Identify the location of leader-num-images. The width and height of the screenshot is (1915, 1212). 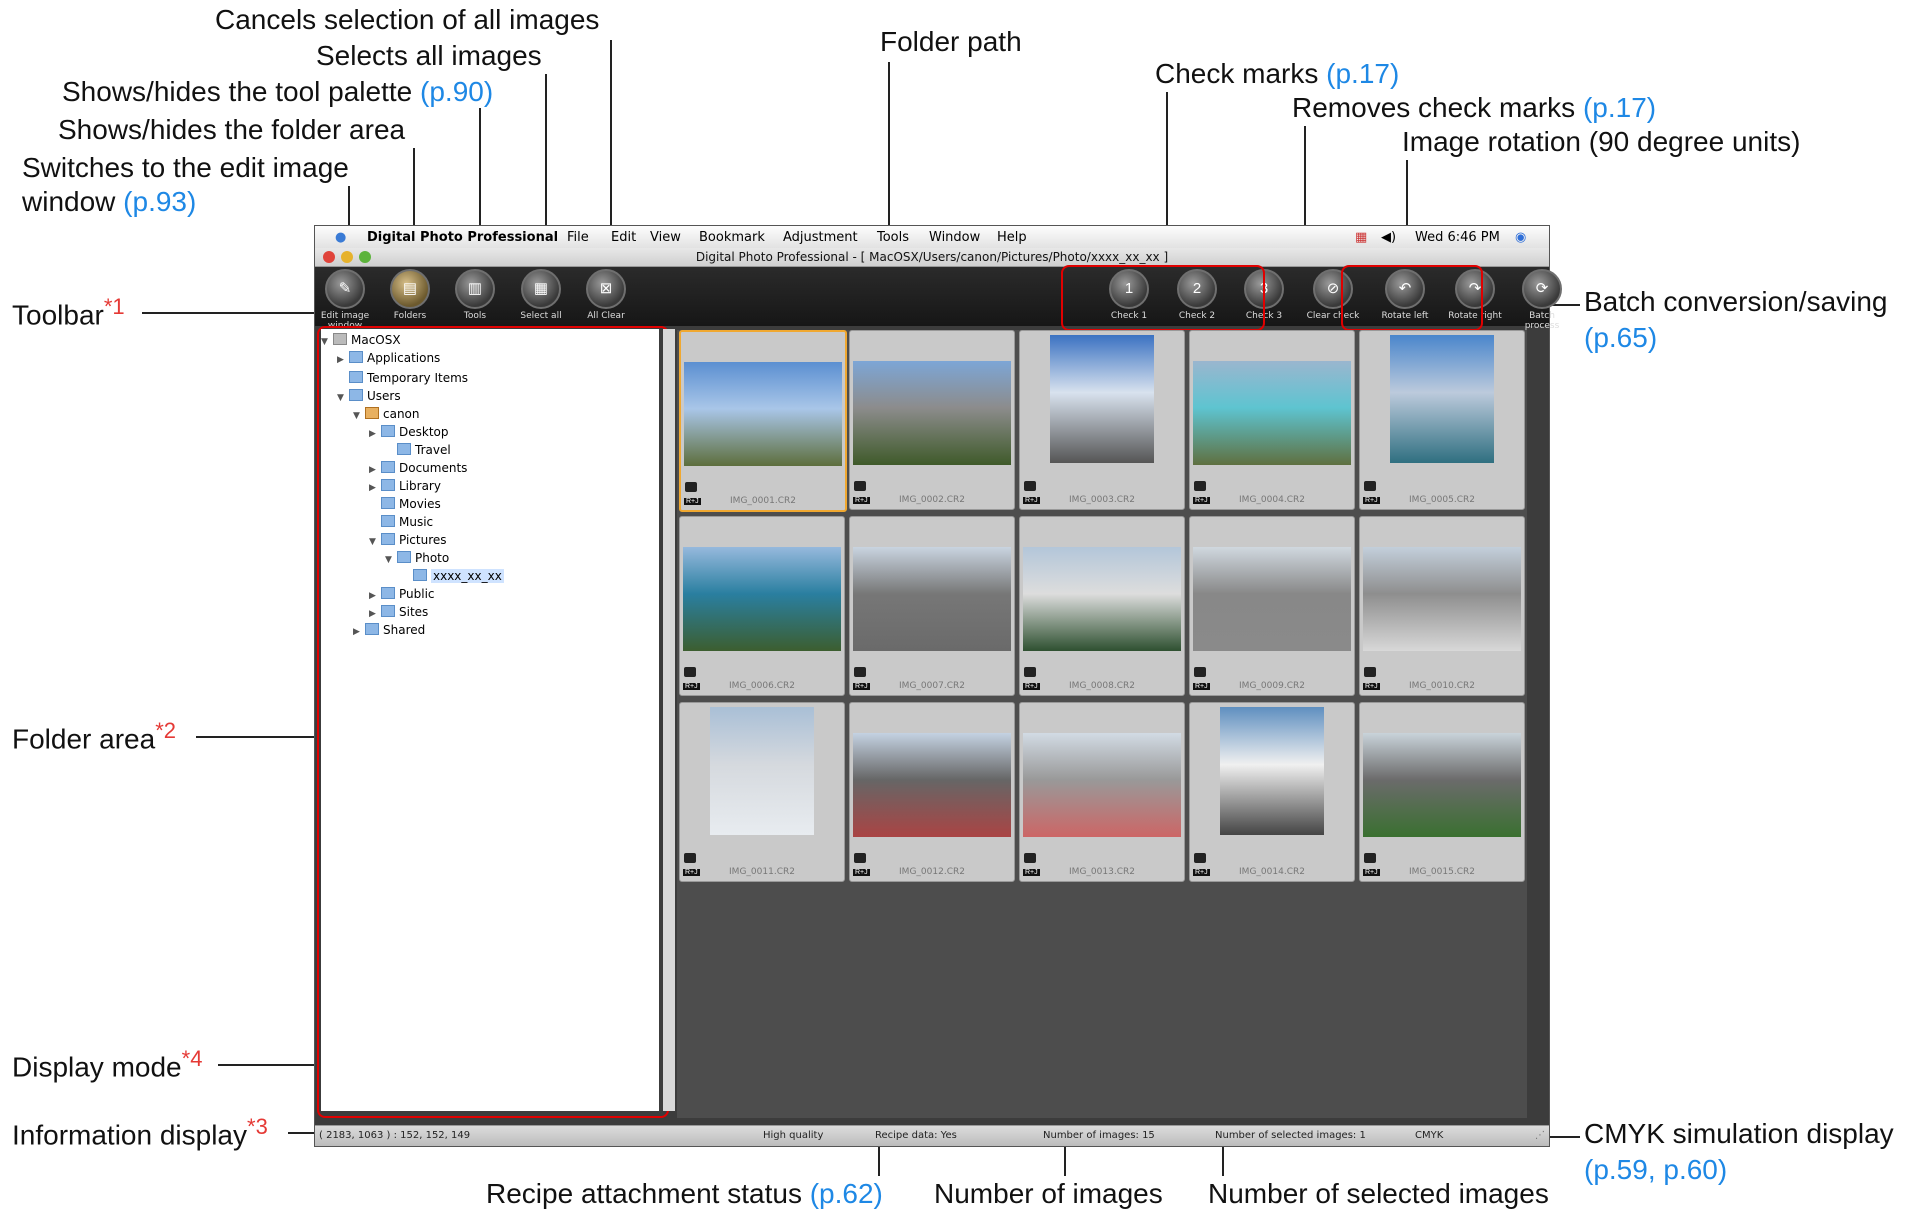
(1065, 1161).